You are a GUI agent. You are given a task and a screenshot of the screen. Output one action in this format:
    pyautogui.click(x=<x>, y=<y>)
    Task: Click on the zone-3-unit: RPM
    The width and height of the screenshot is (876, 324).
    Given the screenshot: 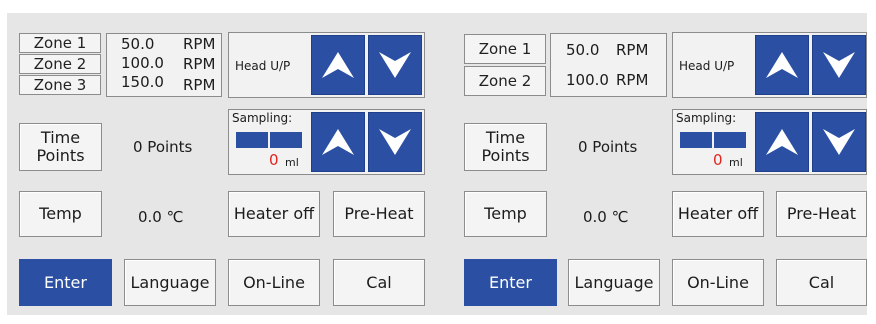 What is the action you would take?
    pyautogui.click(x=199, y=85)
    